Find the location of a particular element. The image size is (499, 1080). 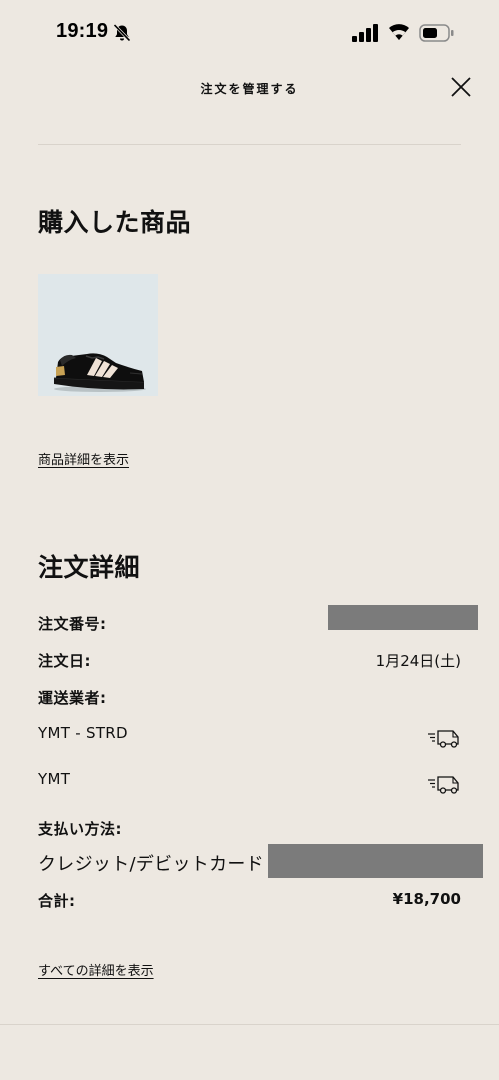

payment-method-label: 支払い方法: is located at coordinates (80, 829).